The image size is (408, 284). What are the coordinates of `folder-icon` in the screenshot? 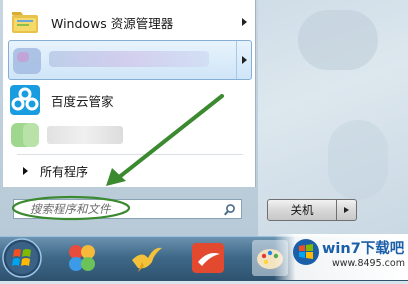 It's located at (25, 22).